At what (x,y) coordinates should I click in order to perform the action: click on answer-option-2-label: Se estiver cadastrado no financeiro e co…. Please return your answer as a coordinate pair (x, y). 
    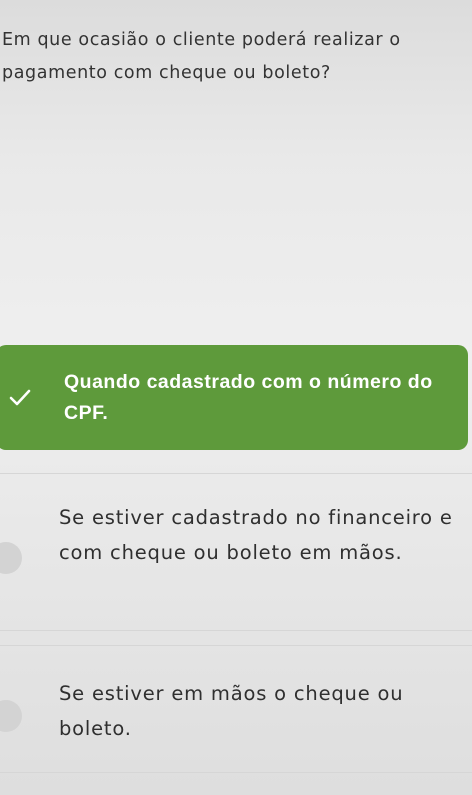
    Looking at the image, I should click on (256, 535).